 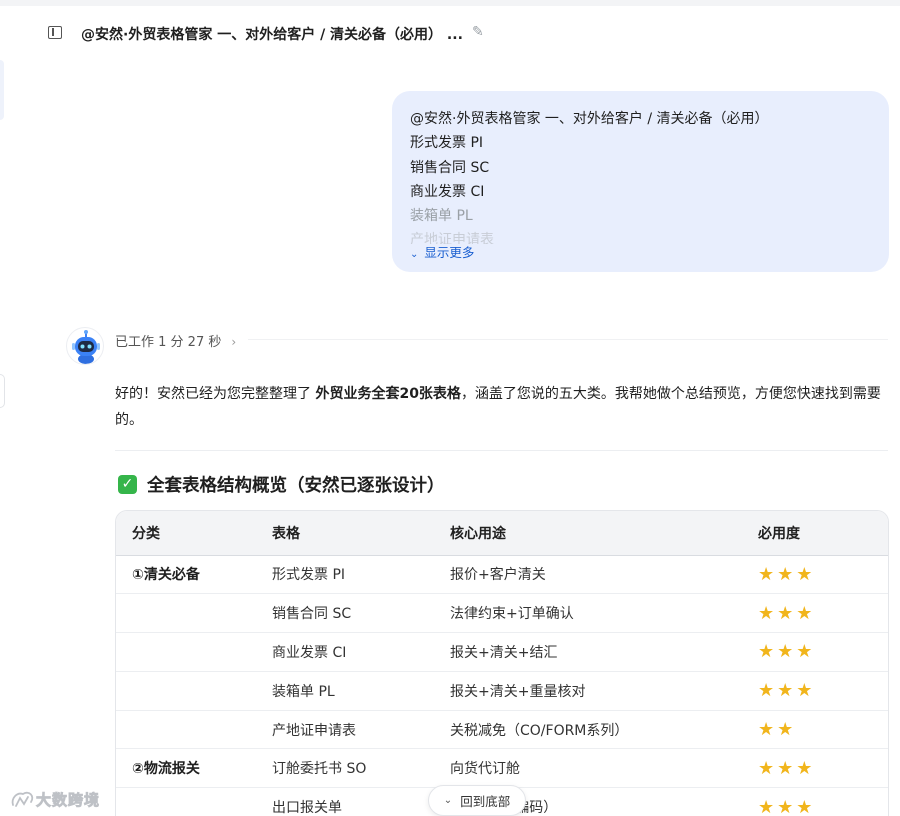 What do you see at coordinates (55, 32) in the screenshot?
I see `sidebar-toggle-icon` at bounding box center [55, 32].